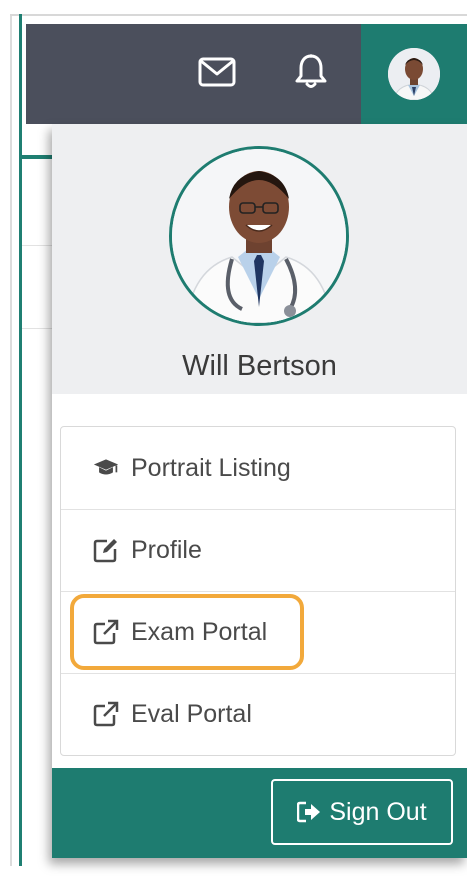  I want to click on avatar, so click(414, 74).